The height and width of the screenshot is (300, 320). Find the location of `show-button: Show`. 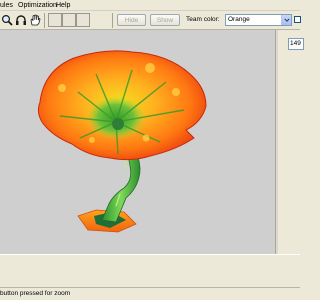

show-button: Show is located at coordinates (165, 20).